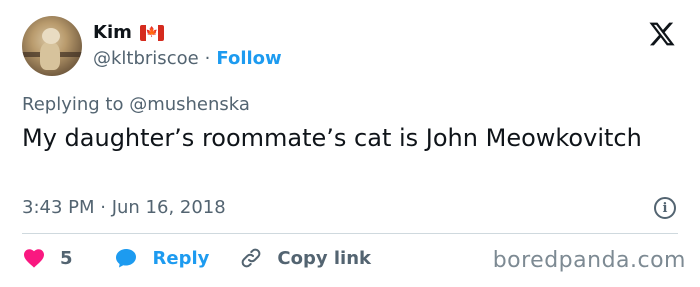  What do you see at coordinates (151, 32) in the screenshot?
I see `canada-flag-icon: 🍁` at bounding box center [151, 32].